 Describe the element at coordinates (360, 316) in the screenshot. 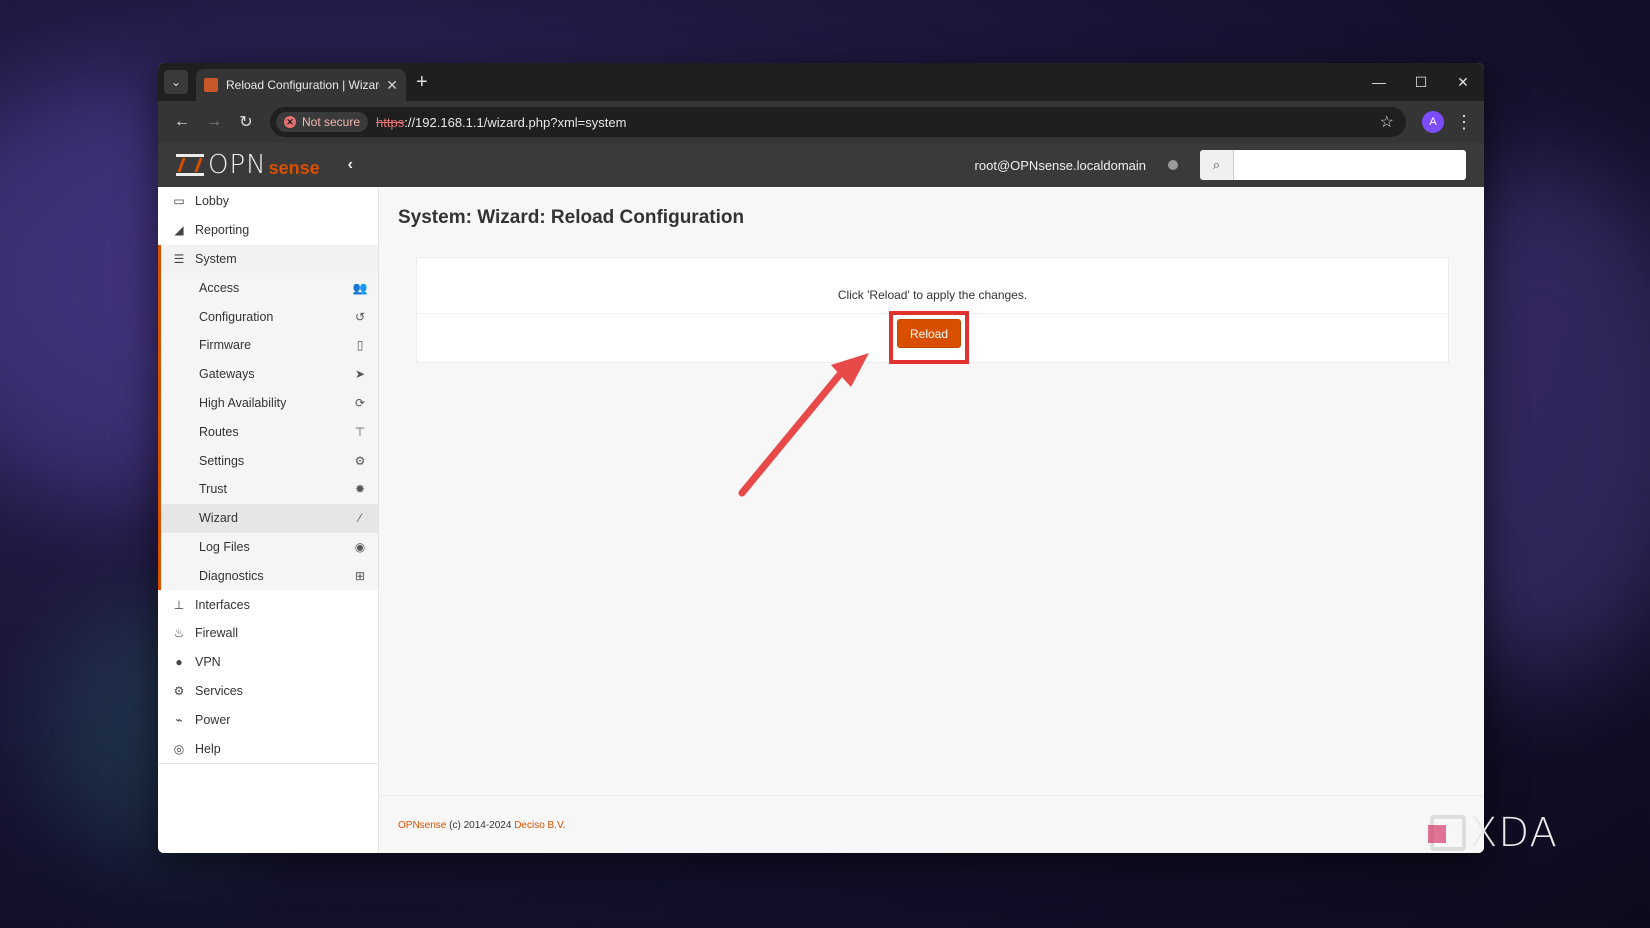

I see `history-icon: ↺` at that location.